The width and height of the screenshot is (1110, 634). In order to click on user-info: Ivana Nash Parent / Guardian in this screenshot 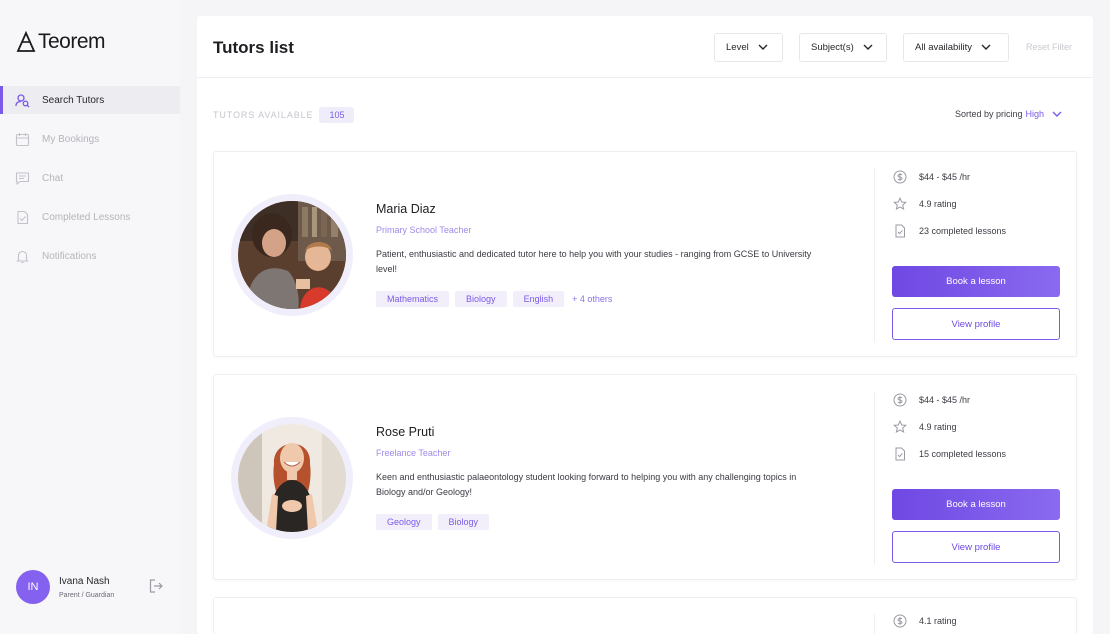, I will do `click(86, 587)`.